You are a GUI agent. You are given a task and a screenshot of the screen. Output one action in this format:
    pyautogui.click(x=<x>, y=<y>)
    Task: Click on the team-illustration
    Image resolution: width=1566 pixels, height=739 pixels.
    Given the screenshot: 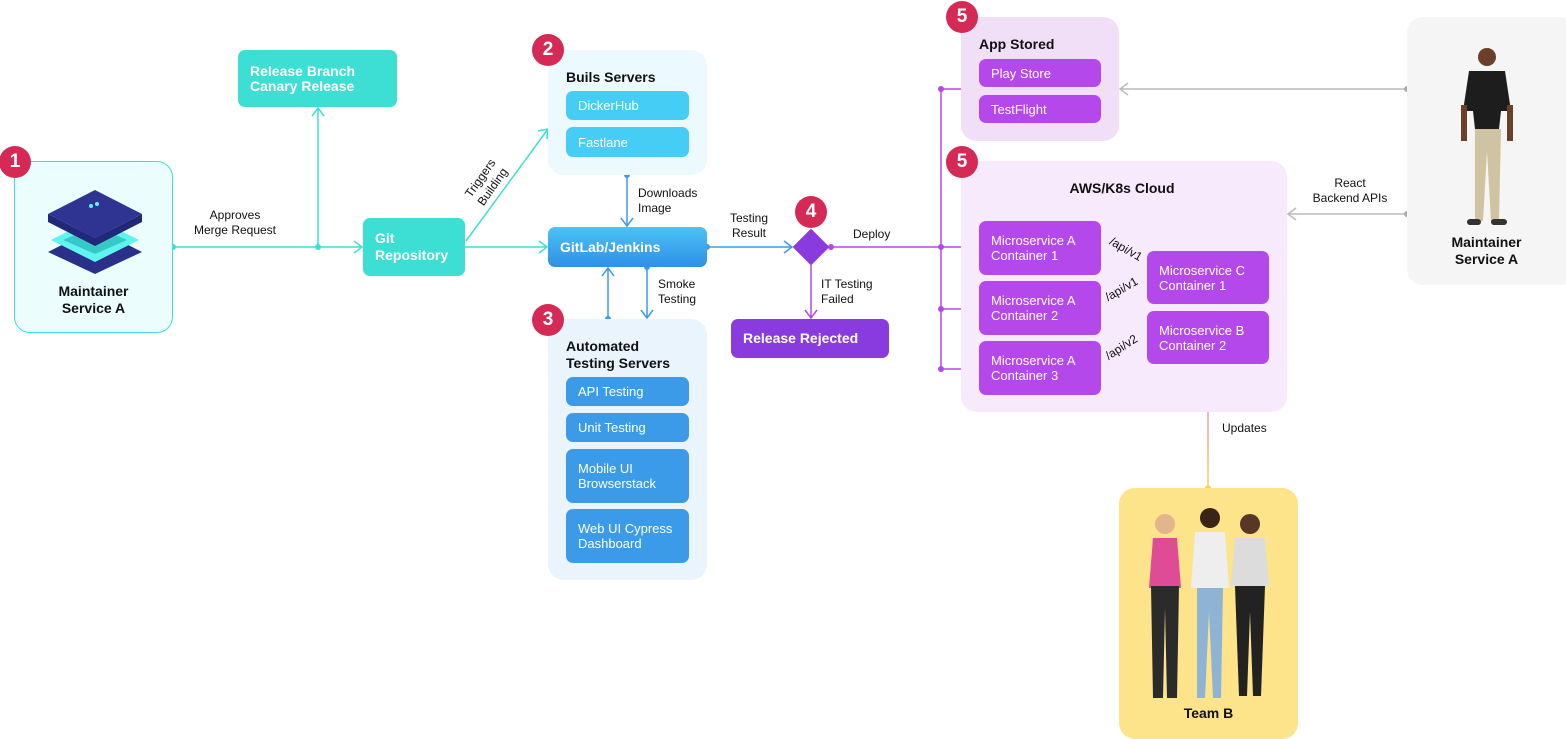 What is the action you would take?
    pyautogui.click(x=1209, y=603)
    